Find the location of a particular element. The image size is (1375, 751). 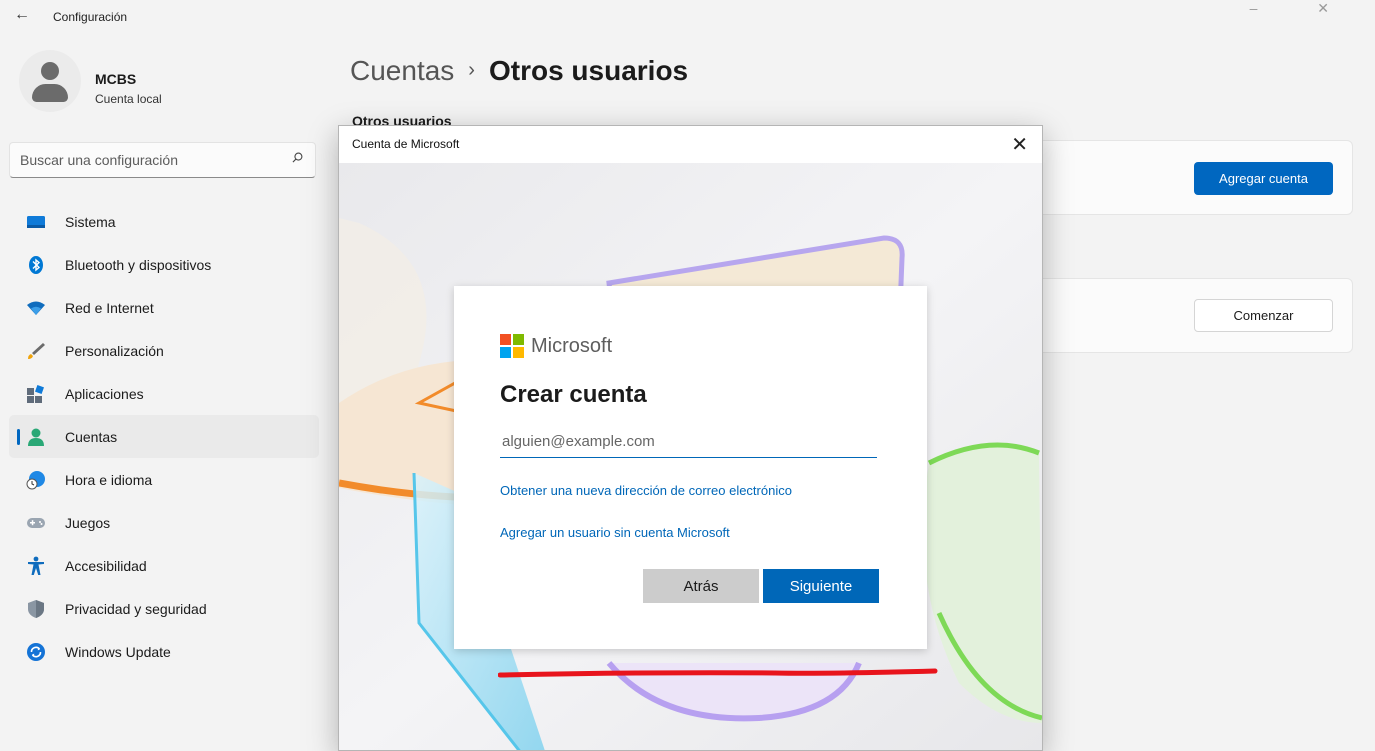

sidebar-item-hora: Hora e idioma is located at coordinates (164, 479).